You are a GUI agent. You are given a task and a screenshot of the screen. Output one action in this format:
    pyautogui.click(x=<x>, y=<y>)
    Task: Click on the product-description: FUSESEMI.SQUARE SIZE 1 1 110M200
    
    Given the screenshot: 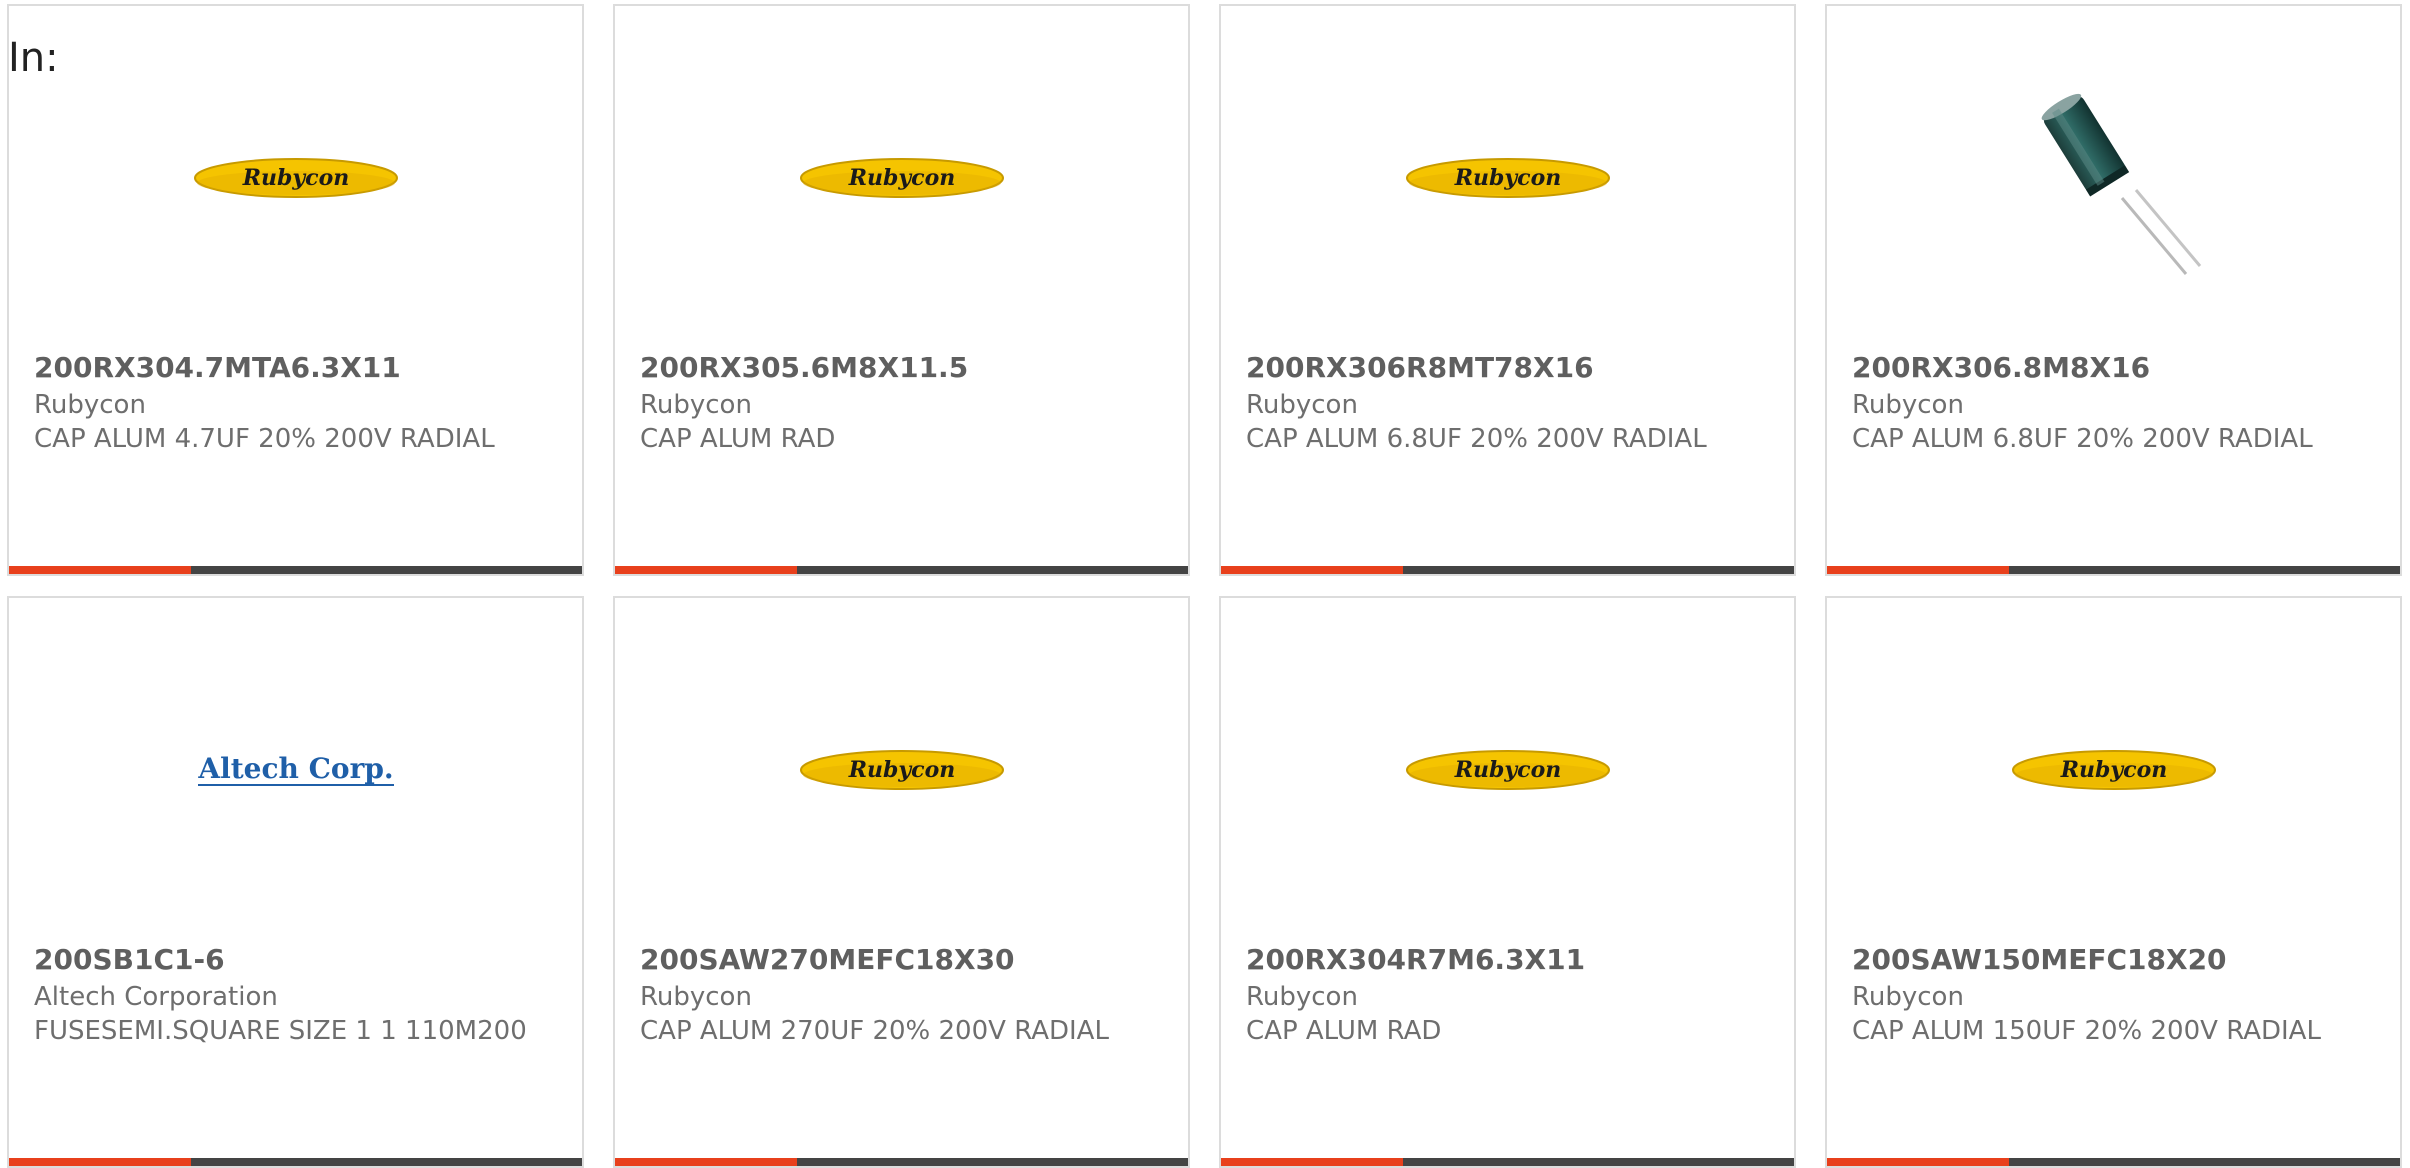 What is the action you would take?
    pyautogui.click(x=280, y=1031)
    